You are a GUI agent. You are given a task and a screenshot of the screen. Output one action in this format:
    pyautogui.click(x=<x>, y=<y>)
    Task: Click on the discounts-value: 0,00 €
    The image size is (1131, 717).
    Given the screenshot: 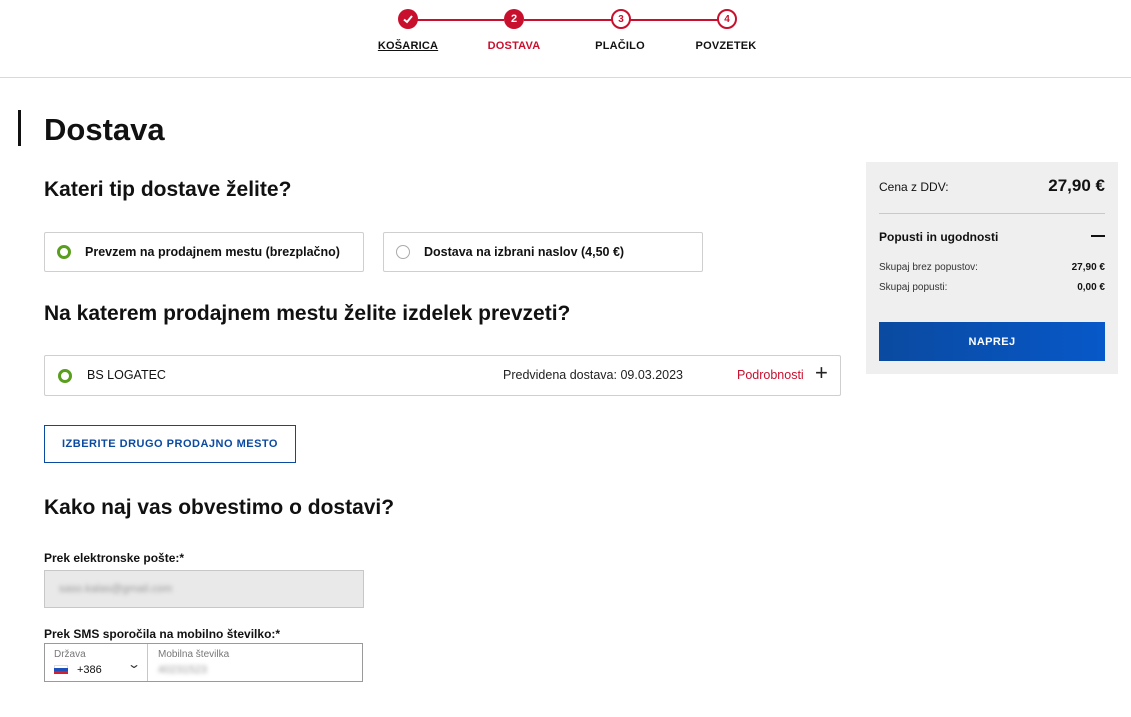 What is the action you would take?
    pyautogui.click(x=1091, y=287)
    